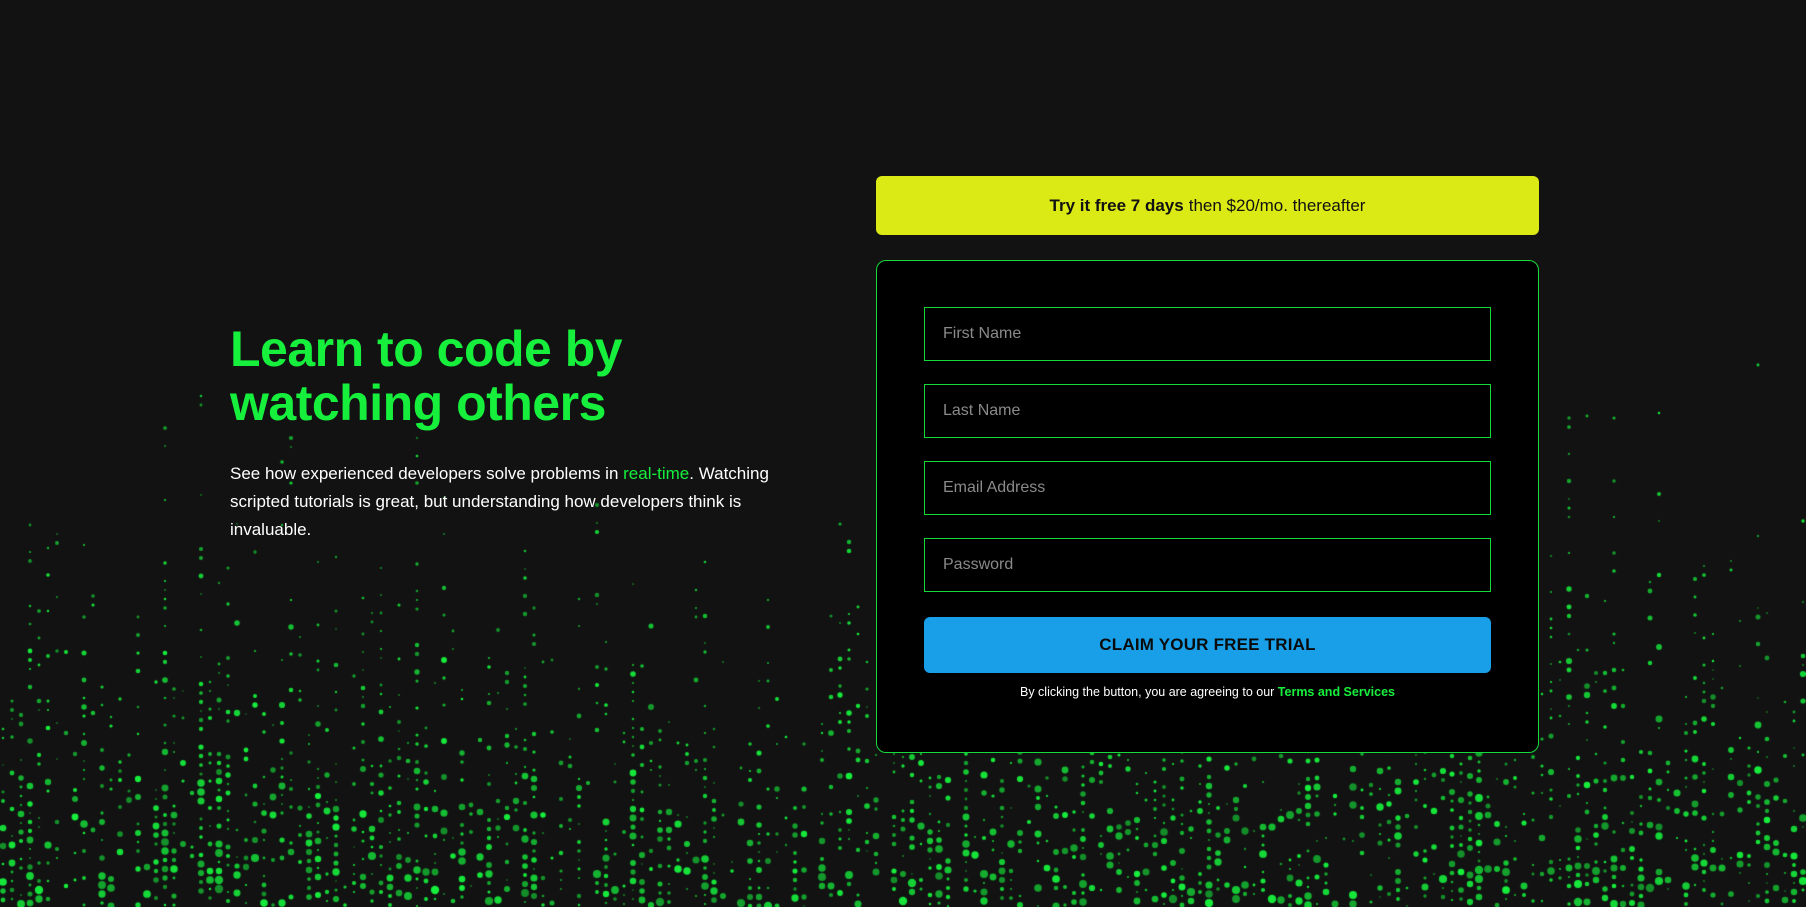 Image resolution: width=1806 pixels, height=907 pixels. I want to click on claim-free-trial-button: CLAIM YOUR FREE TRIAL, so click(1207, 645).